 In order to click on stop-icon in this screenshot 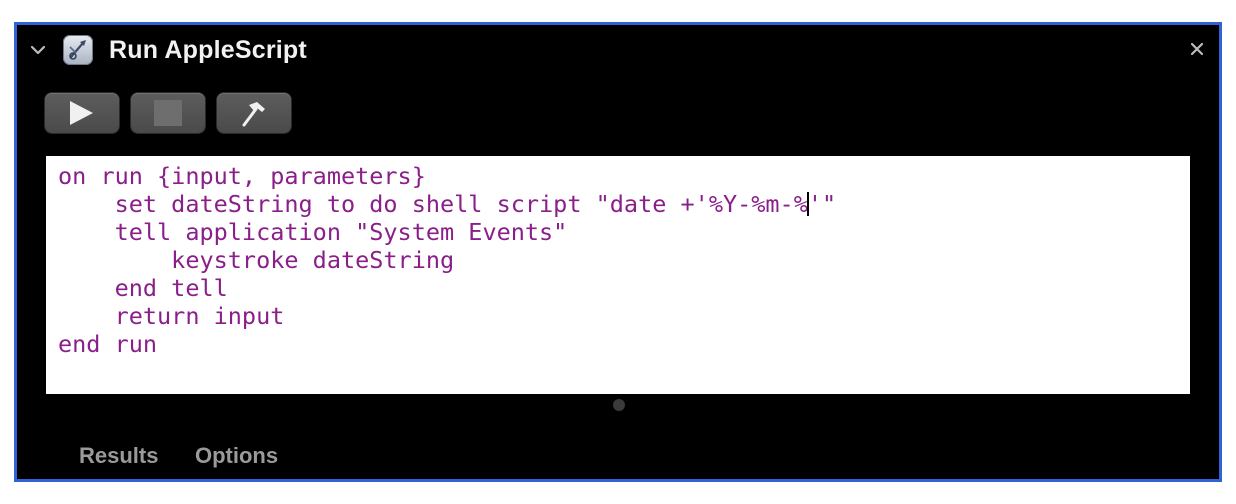, I will do `click(168, 113)`.